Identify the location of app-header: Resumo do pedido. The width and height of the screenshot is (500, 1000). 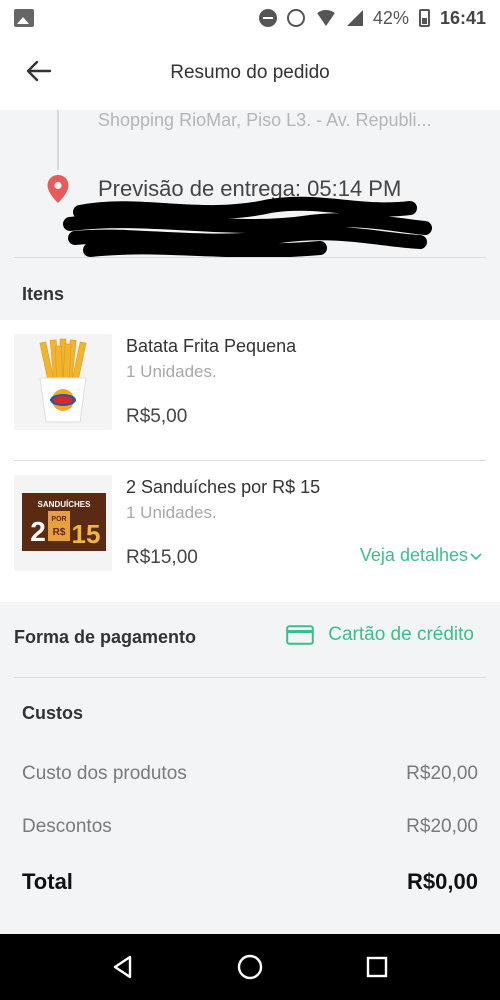
(250, 73).